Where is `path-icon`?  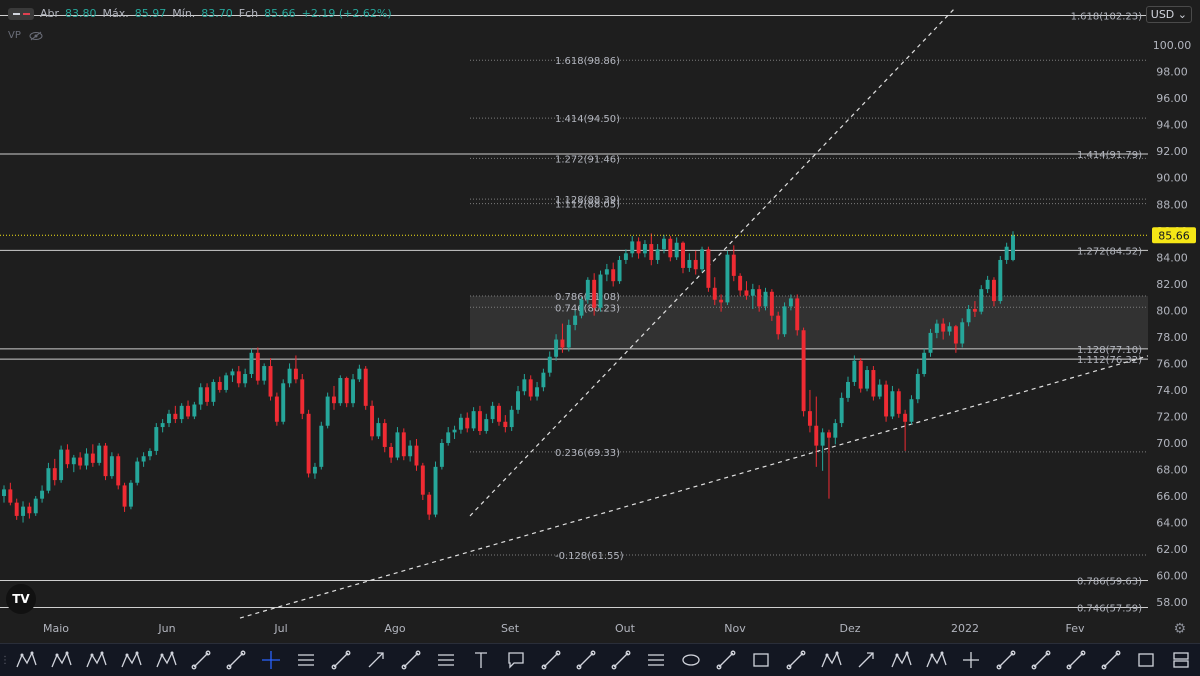 path-icon is located at coordinates (550, 660).